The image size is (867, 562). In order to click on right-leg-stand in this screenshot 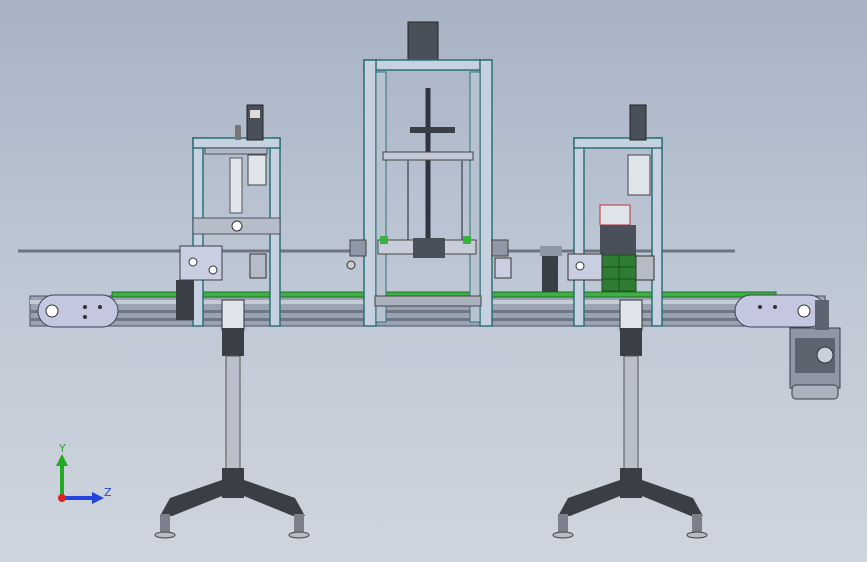, I will do `click(630, 419)`.